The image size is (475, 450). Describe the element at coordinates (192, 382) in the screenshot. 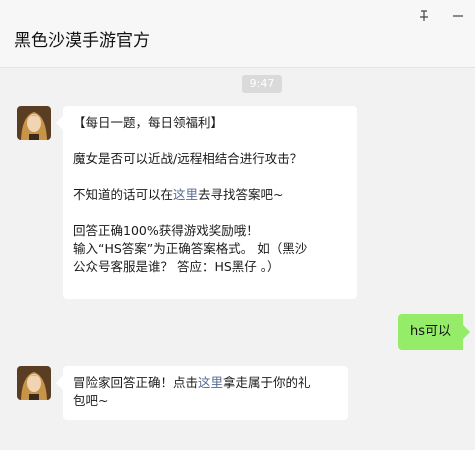

I see `message-line: 冒险家回答正确！点击这里拿走属于你的礼` at that location.